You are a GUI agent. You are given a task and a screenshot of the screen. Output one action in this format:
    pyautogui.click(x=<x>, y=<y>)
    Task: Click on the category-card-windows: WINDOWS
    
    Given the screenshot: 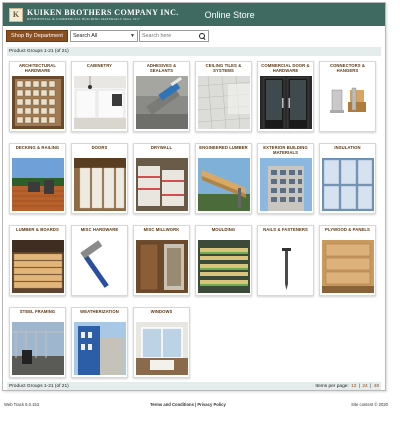 What is the action you would take?
    pyautogui.click(x=161, y=342)
    